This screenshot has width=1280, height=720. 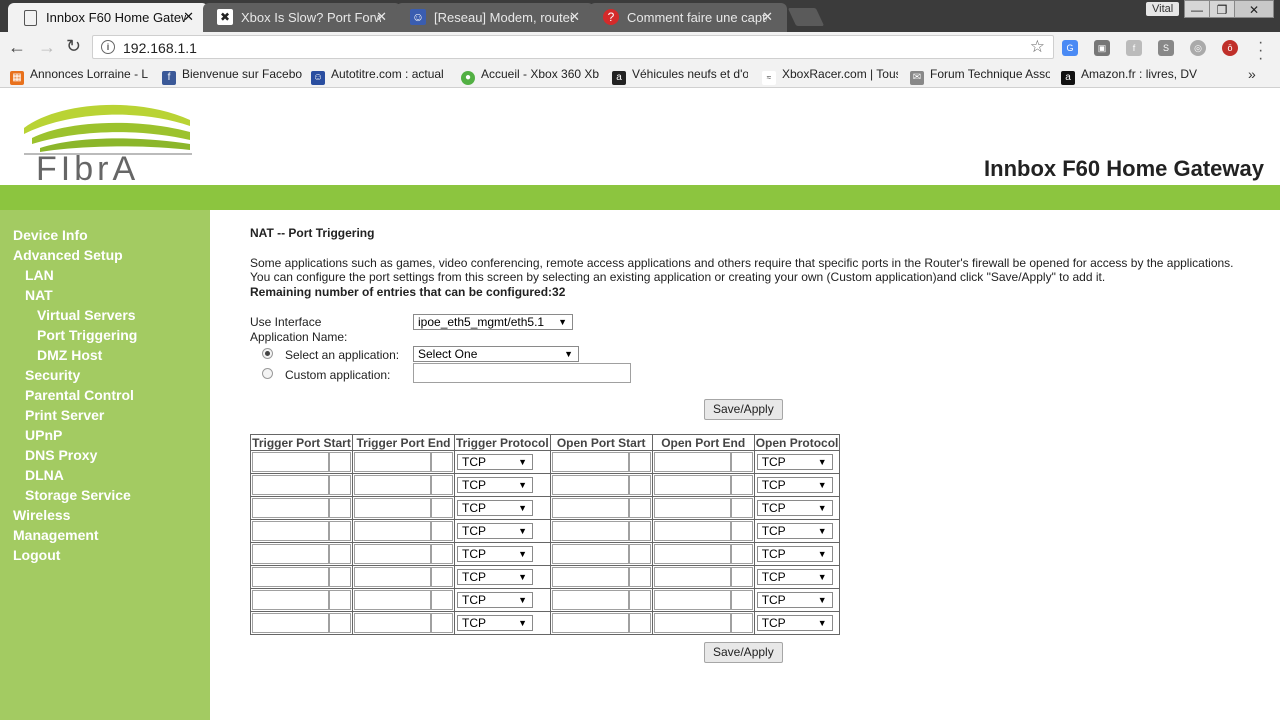 I want to click on sidebar-item-security: Security, so click(x=52, y=375).